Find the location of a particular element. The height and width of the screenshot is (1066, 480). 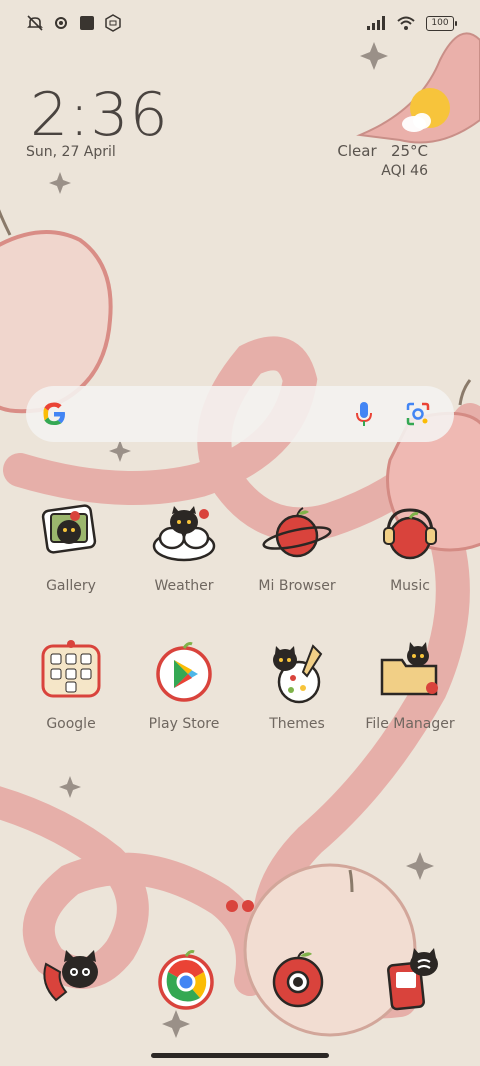

microphone-icon is located at coordinates (364, 414).